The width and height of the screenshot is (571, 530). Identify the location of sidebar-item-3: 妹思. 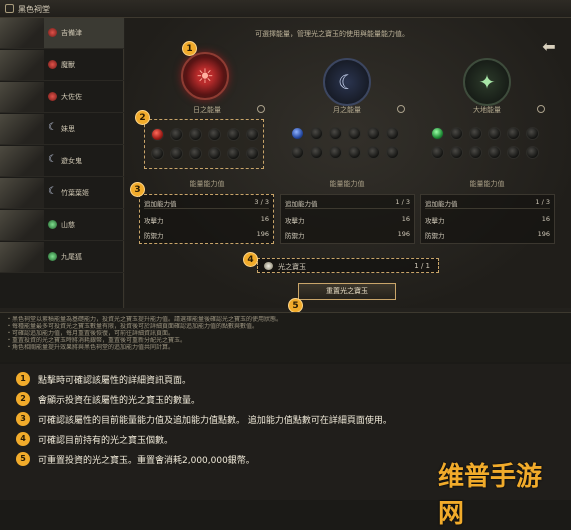
(62, 129).